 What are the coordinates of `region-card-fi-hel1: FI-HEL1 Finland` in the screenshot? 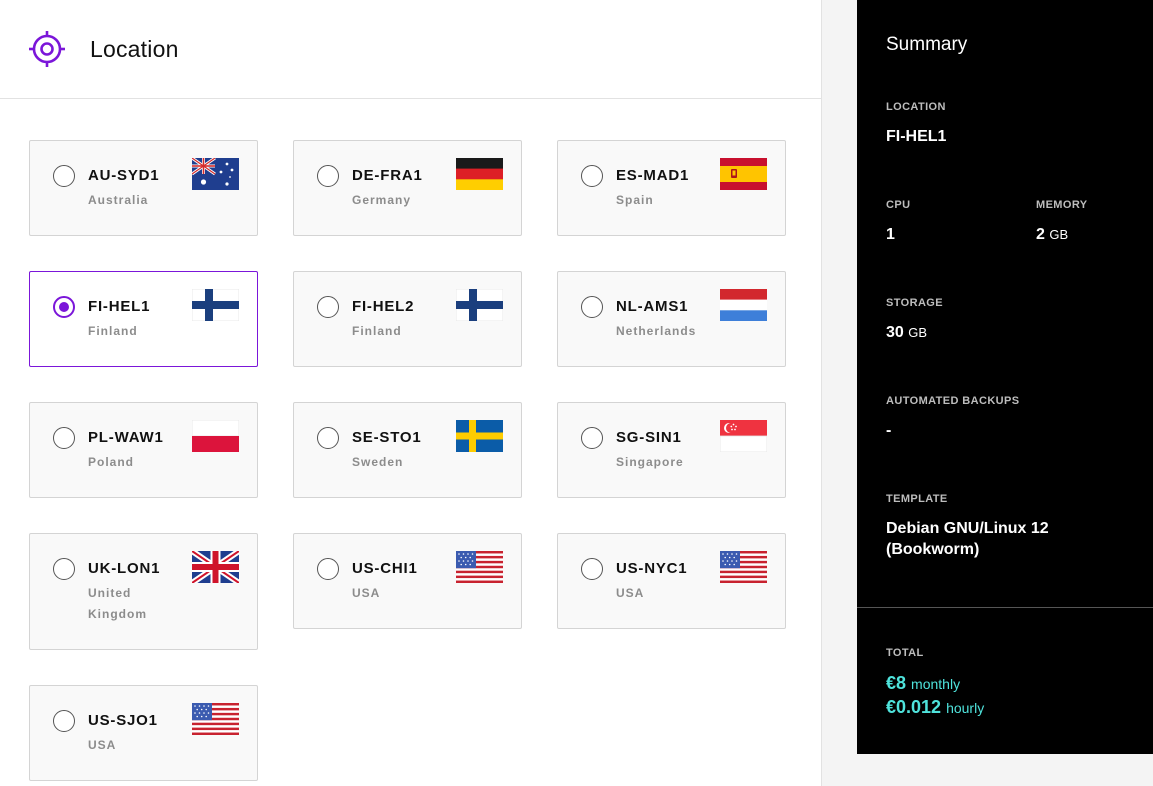 It's located at (143, 319).